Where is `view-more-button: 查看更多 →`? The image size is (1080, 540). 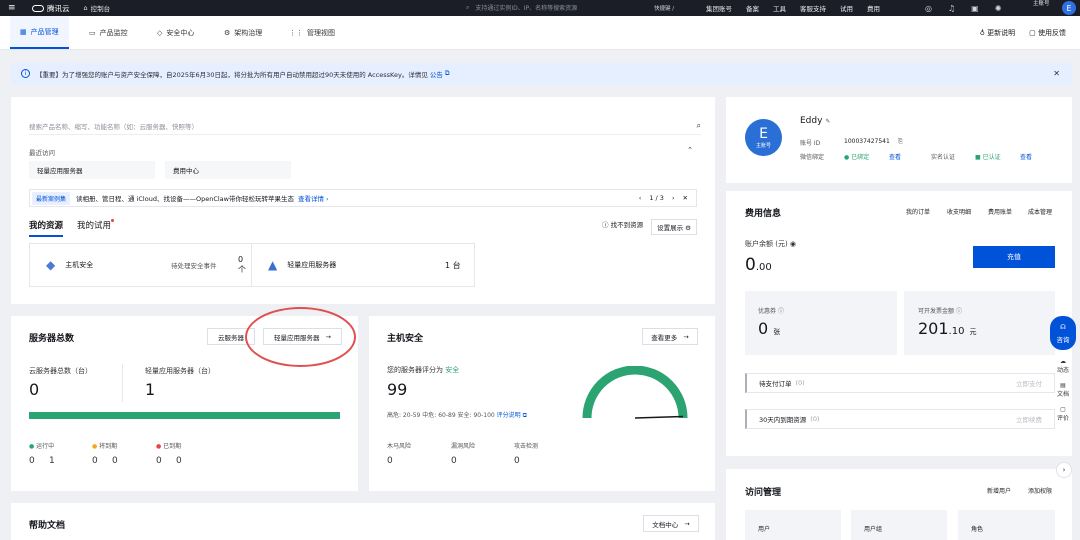
view-more-button: 查看更多 → is located at coordinates (670, 336).